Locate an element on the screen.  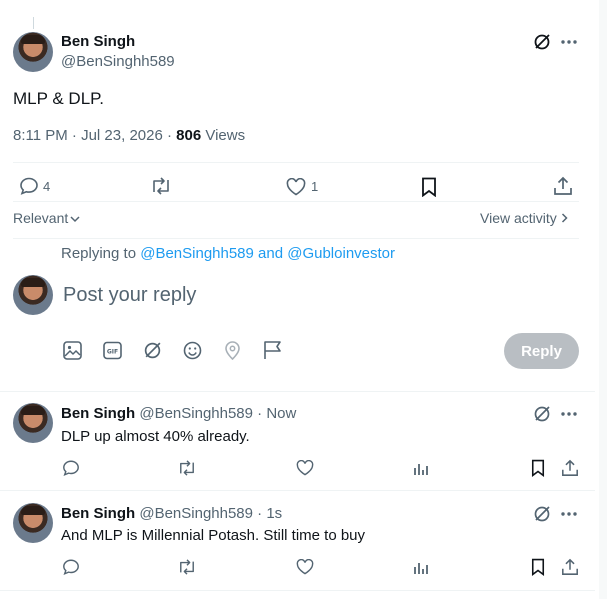
sort-label: Relevant is located at coordinates (41, 218).